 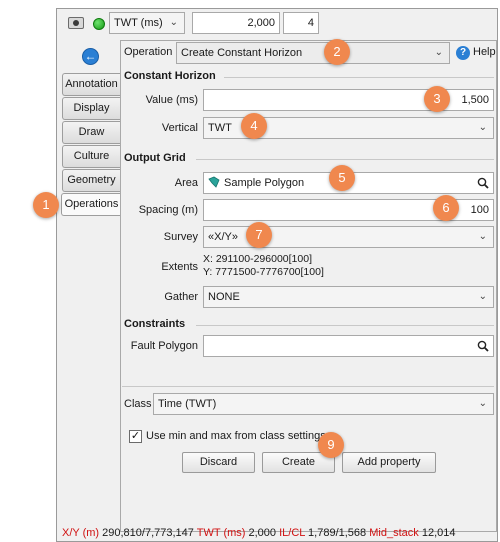 I want to click on tab-label: Draw, so click(x=91, y=132).